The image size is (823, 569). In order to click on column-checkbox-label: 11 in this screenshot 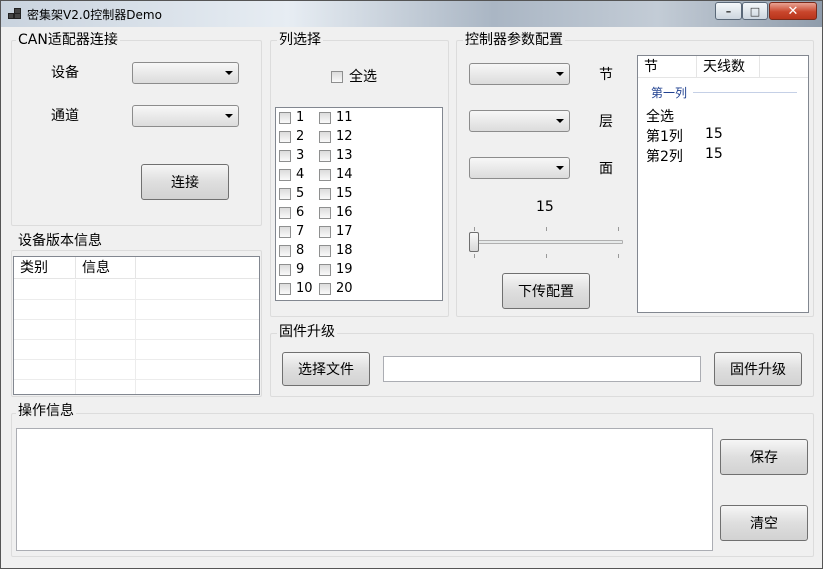, I will do `click(344, 117)`.